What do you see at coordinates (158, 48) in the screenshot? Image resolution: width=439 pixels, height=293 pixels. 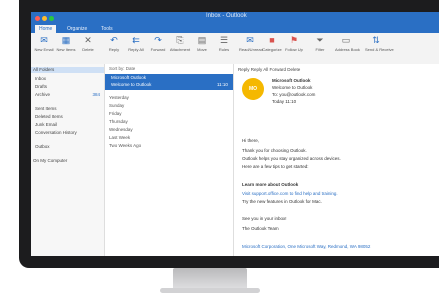 I see `forward-button: ↷ Forward` at bounding box center [158, 48].